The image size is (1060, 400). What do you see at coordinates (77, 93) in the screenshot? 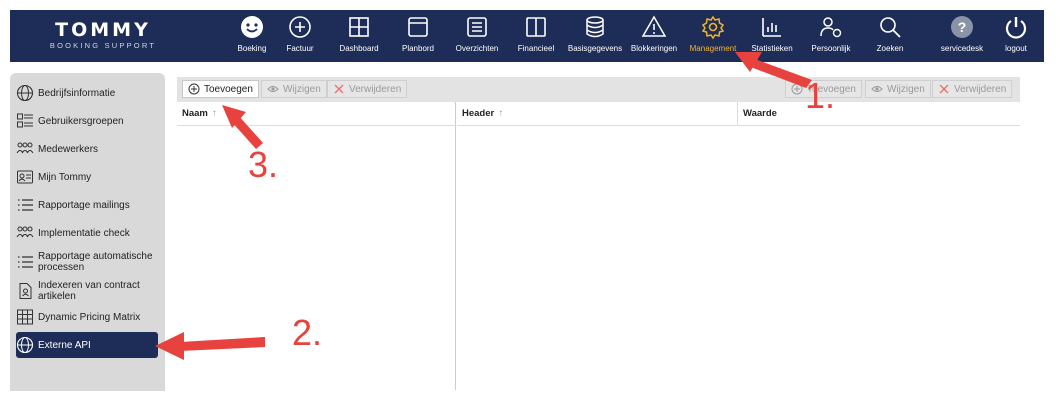
I see `sidebar-item-label: Bedrijfsinformatie` at bounding box center [77, 93].